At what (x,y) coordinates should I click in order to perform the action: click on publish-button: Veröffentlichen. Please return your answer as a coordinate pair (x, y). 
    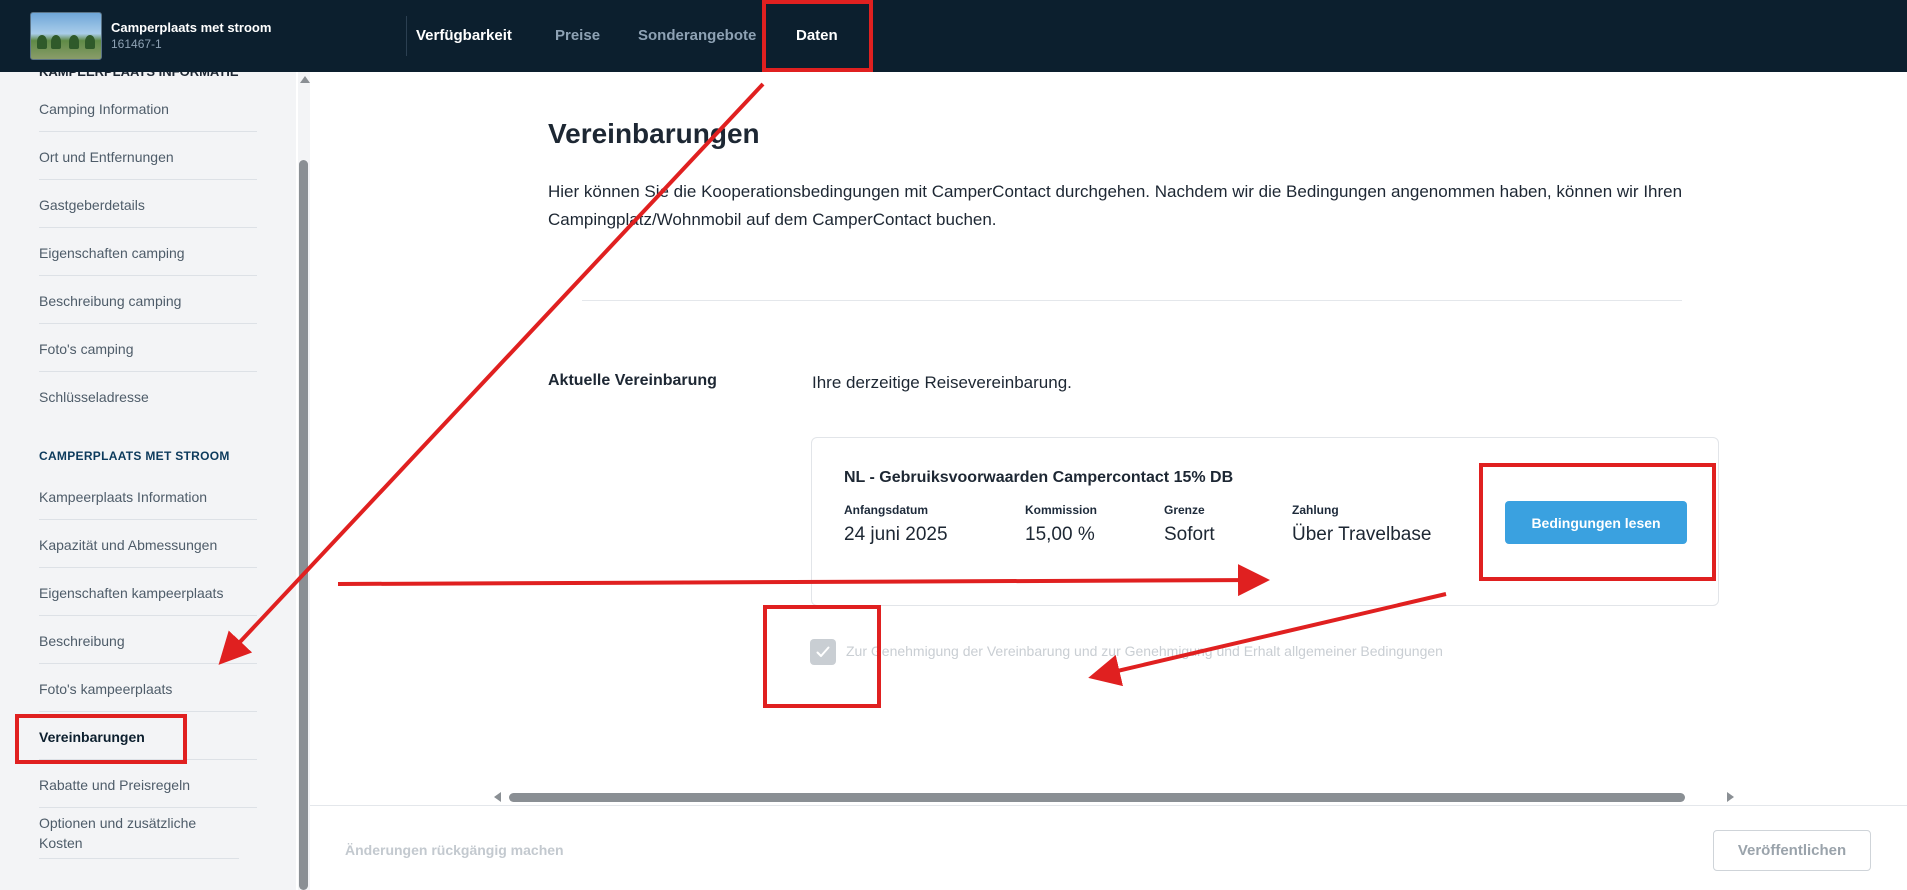
    Looking at the image, I should click on (1792, 850).